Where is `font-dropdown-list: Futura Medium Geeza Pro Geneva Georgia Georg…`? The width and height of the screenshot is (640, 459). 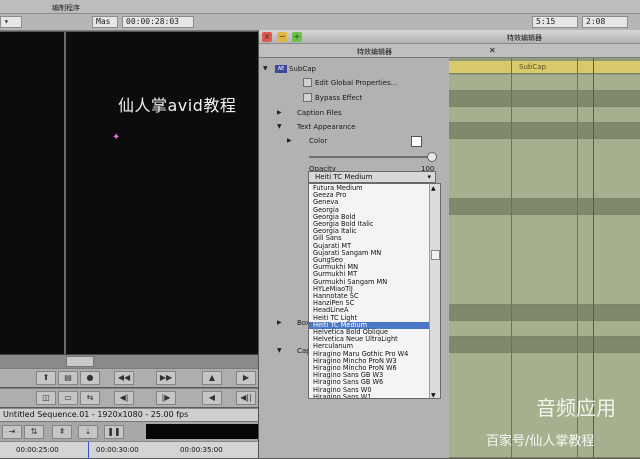 font-dropdown-list: Futura Medium Geeza Pro Geneva Georgia Georg… is located at coordinates (374, 291).